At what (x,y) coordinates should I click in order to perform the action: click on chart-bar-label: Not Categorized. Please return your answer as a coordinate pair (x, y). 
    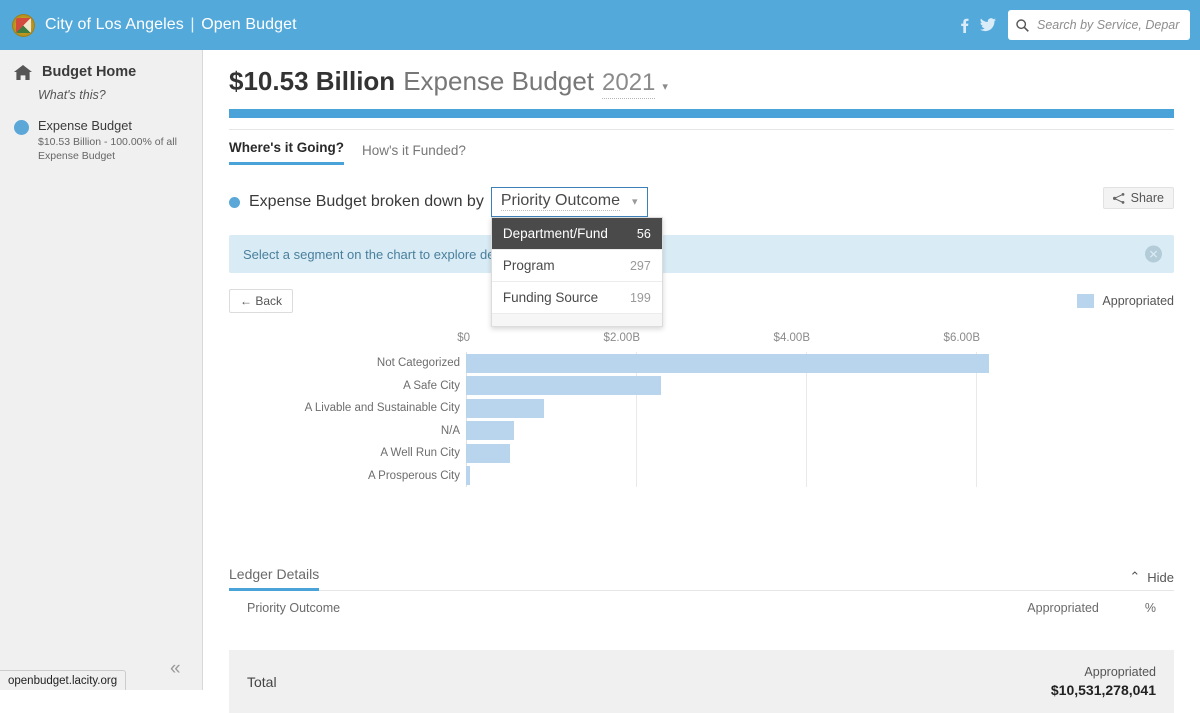
    Looking at the image, I should click on (418, 363).